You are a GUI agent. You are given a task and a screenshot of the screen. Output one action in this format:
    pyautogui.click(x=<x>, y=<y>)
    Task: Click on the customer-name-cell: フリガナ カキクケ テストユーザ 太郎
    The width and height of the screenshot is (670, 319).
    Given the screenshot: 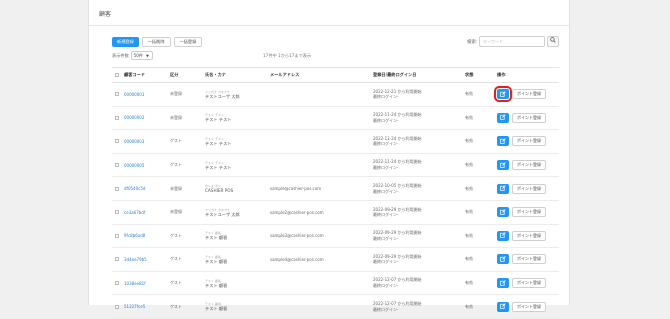 What is the action you would take?
    pyautogui.click(x=237, y=212)
    